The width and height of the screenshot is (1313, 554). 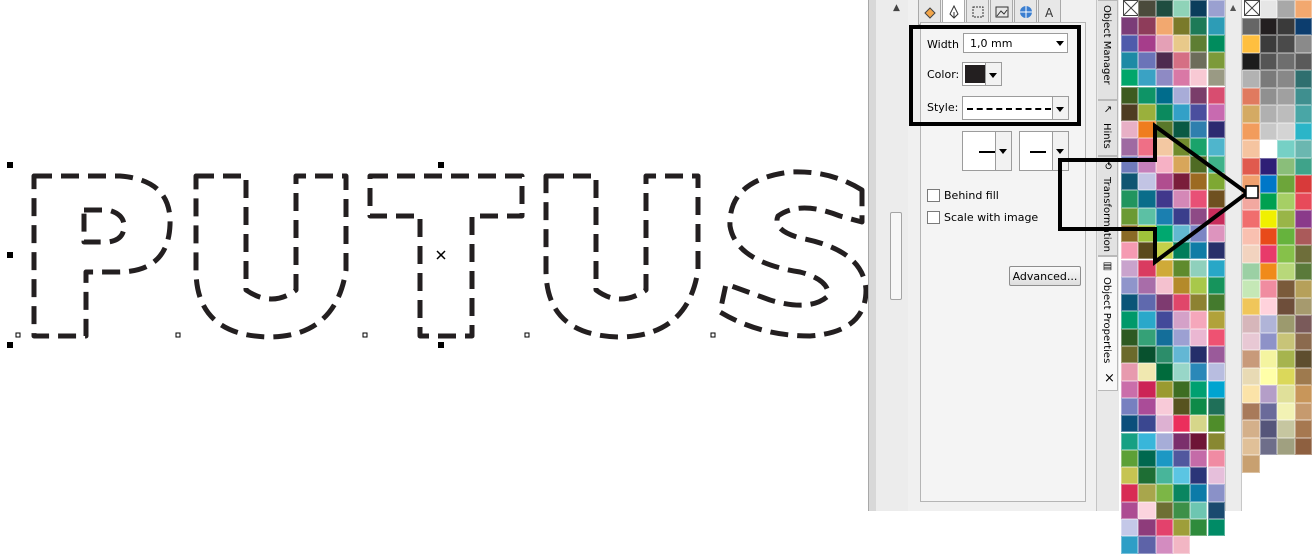 What do you see at coordinates (1108, 206) in the screenshot?
I see `tab-transformation: ⟲ Transformation` at bounding box center [1108, 206].